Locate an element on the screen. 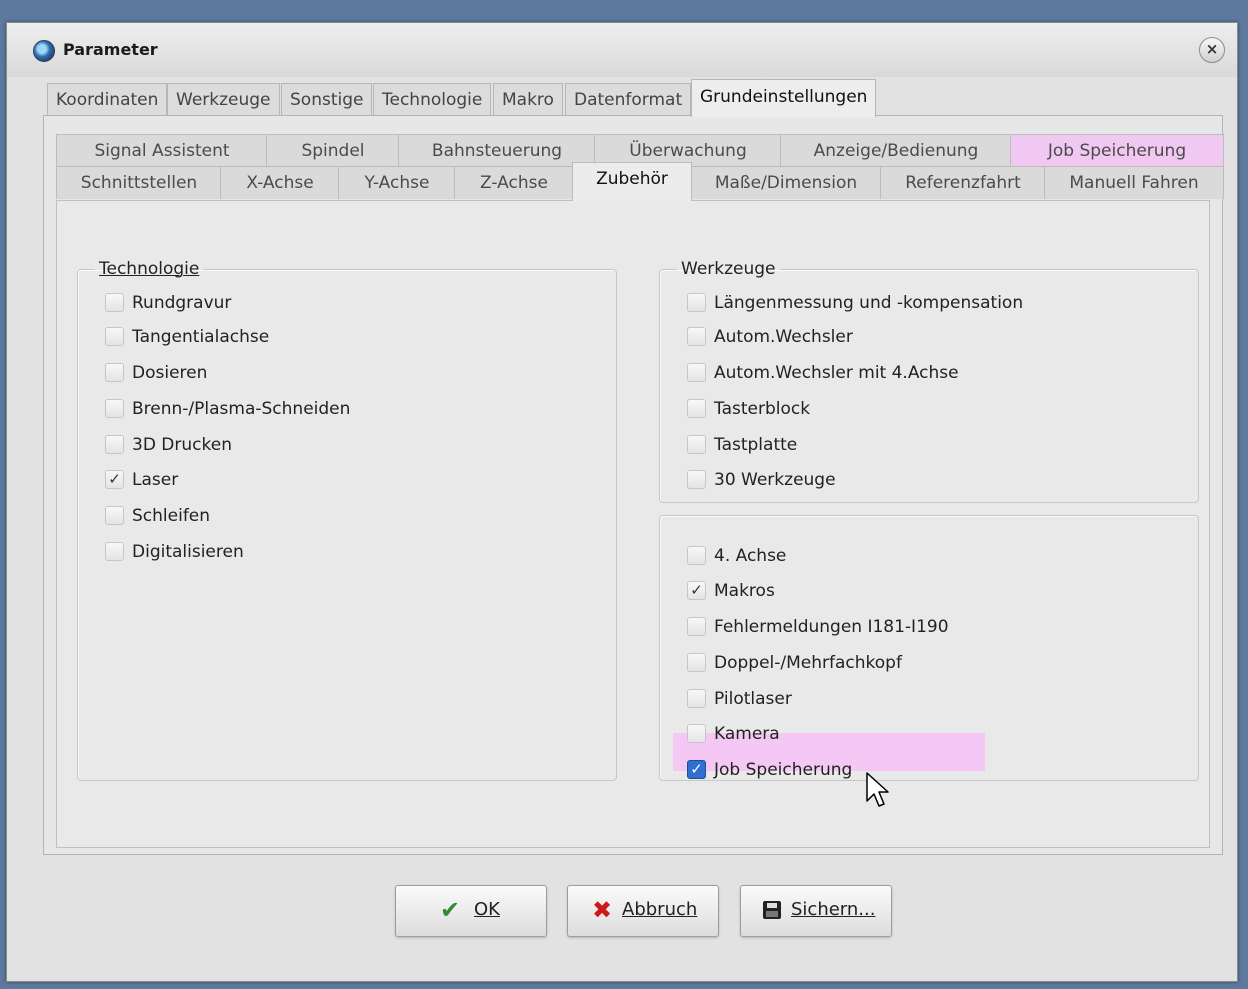  checkbox-label: Pilotlaser is located at coordinates (753, 699).